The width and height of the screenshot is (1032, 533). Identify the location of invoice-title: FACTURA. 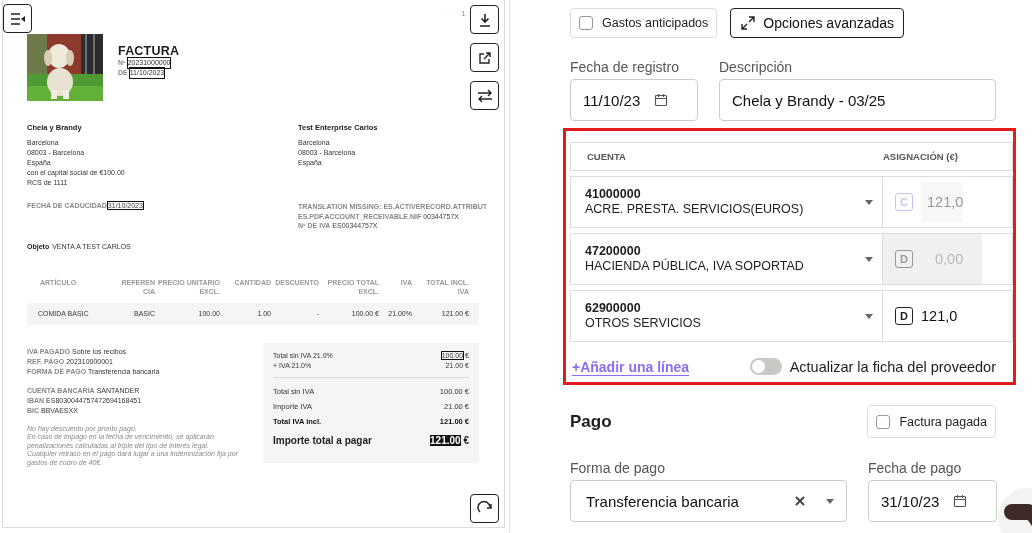
(149, 51).